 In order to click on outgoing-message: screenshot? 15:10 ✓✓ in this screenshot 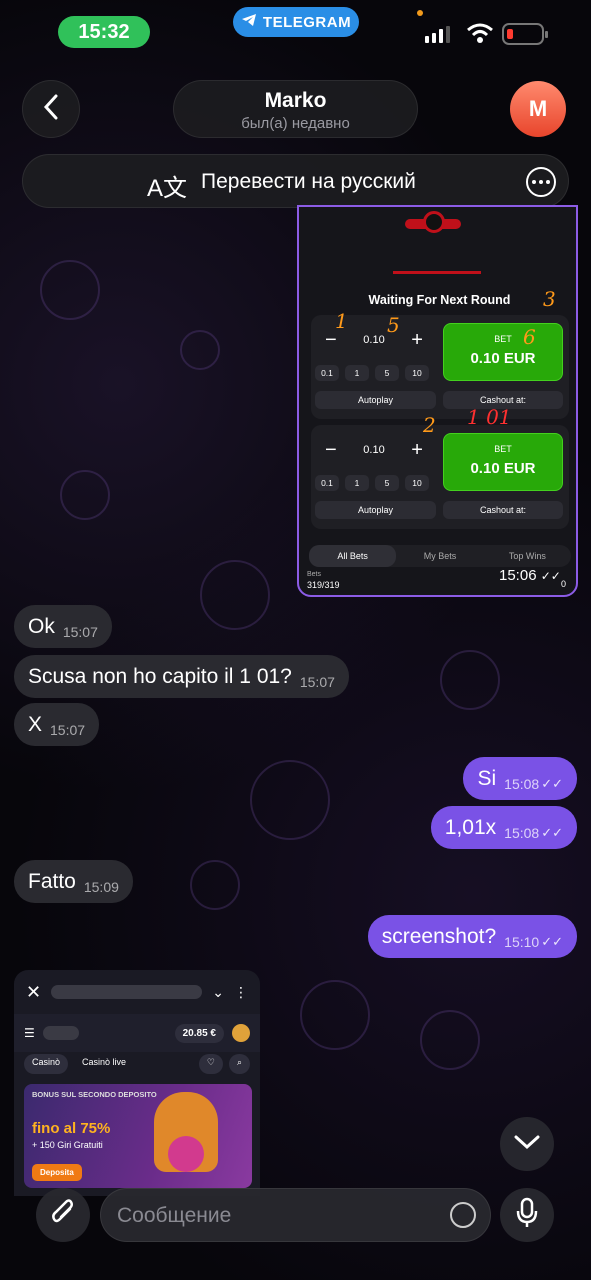, I will do `click(472, 936)`.